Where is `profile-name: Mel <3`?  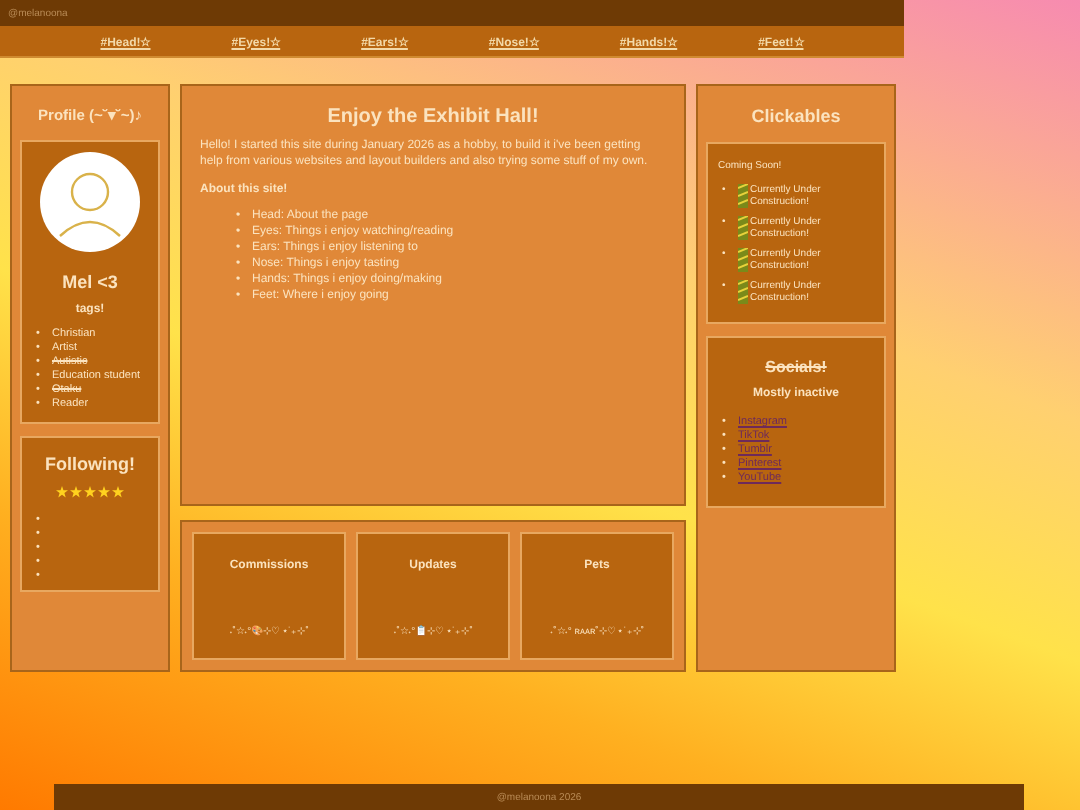 profile-name: Mel <3 is located at coordinates (90, 282).